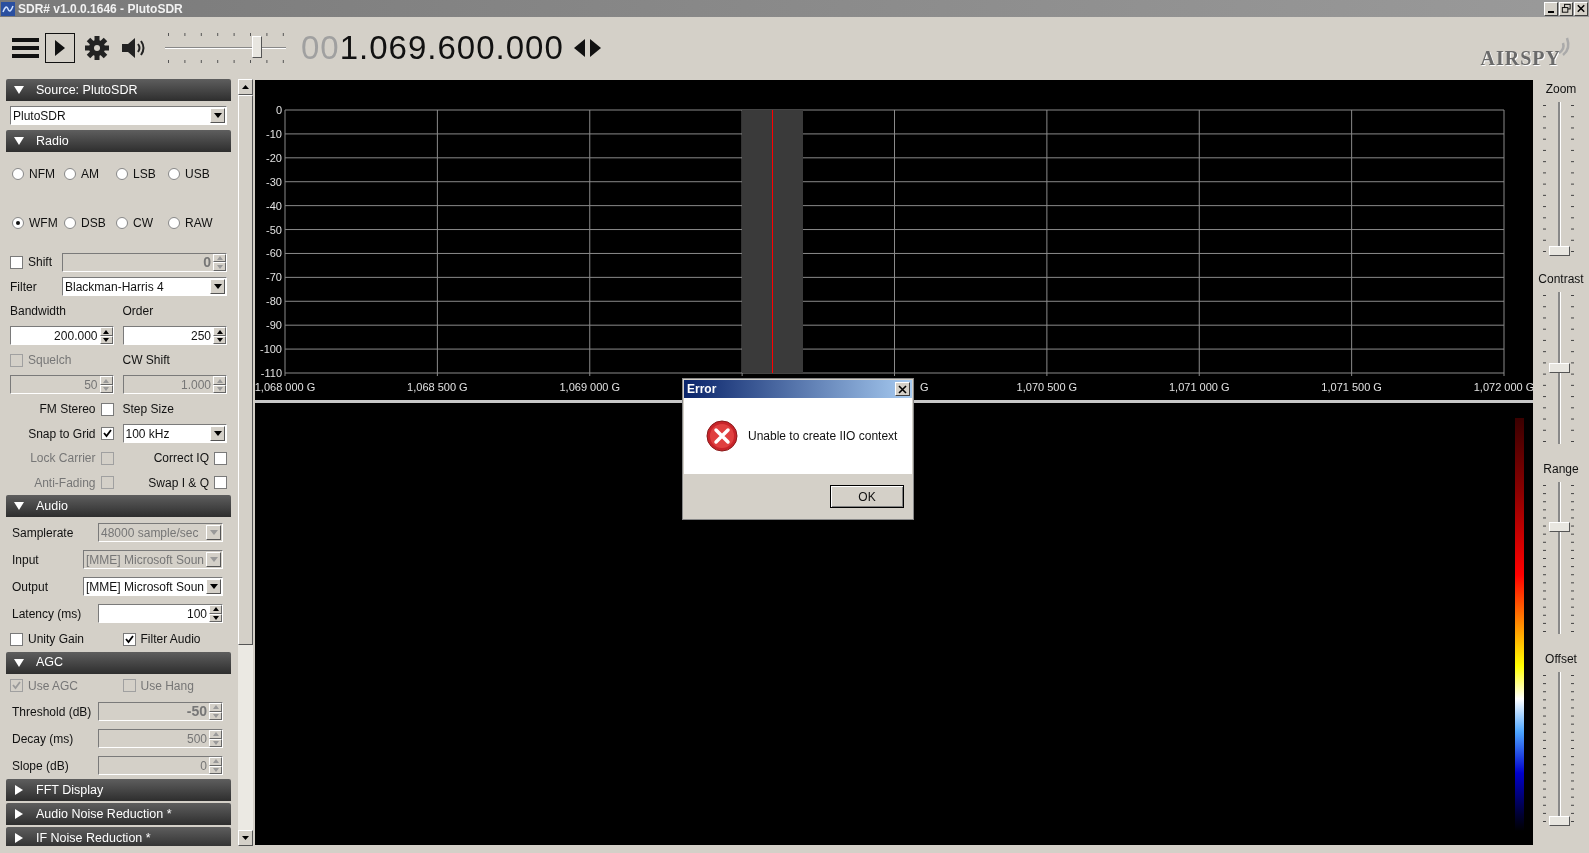  What do you see at coordinates (167, 686) in the screenshot?
I see `checkbox-label: Use Hang` at bounding box center [167, 686].